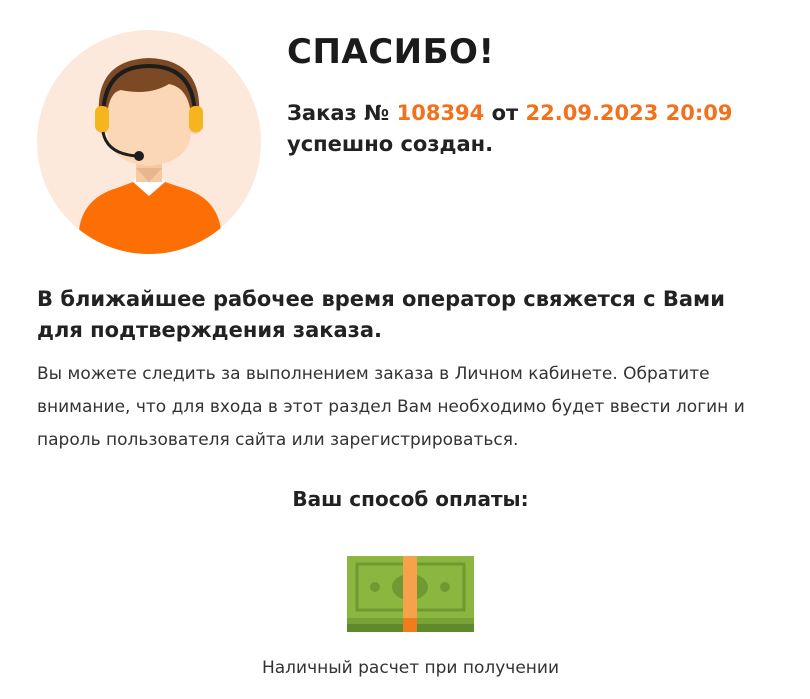 The image size is (810, 699). What do you see at coordinates (410, 594) in the screenshot?
I see `cash-banknotes-icon` at bounding box center [410, 594].